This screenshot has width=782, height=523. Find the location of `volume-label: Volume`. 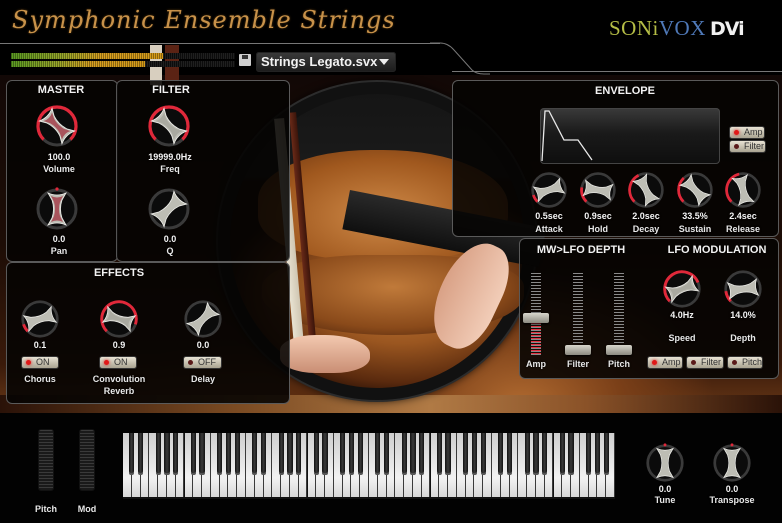

volume-label: Volume is located at coordinates (59, 169).